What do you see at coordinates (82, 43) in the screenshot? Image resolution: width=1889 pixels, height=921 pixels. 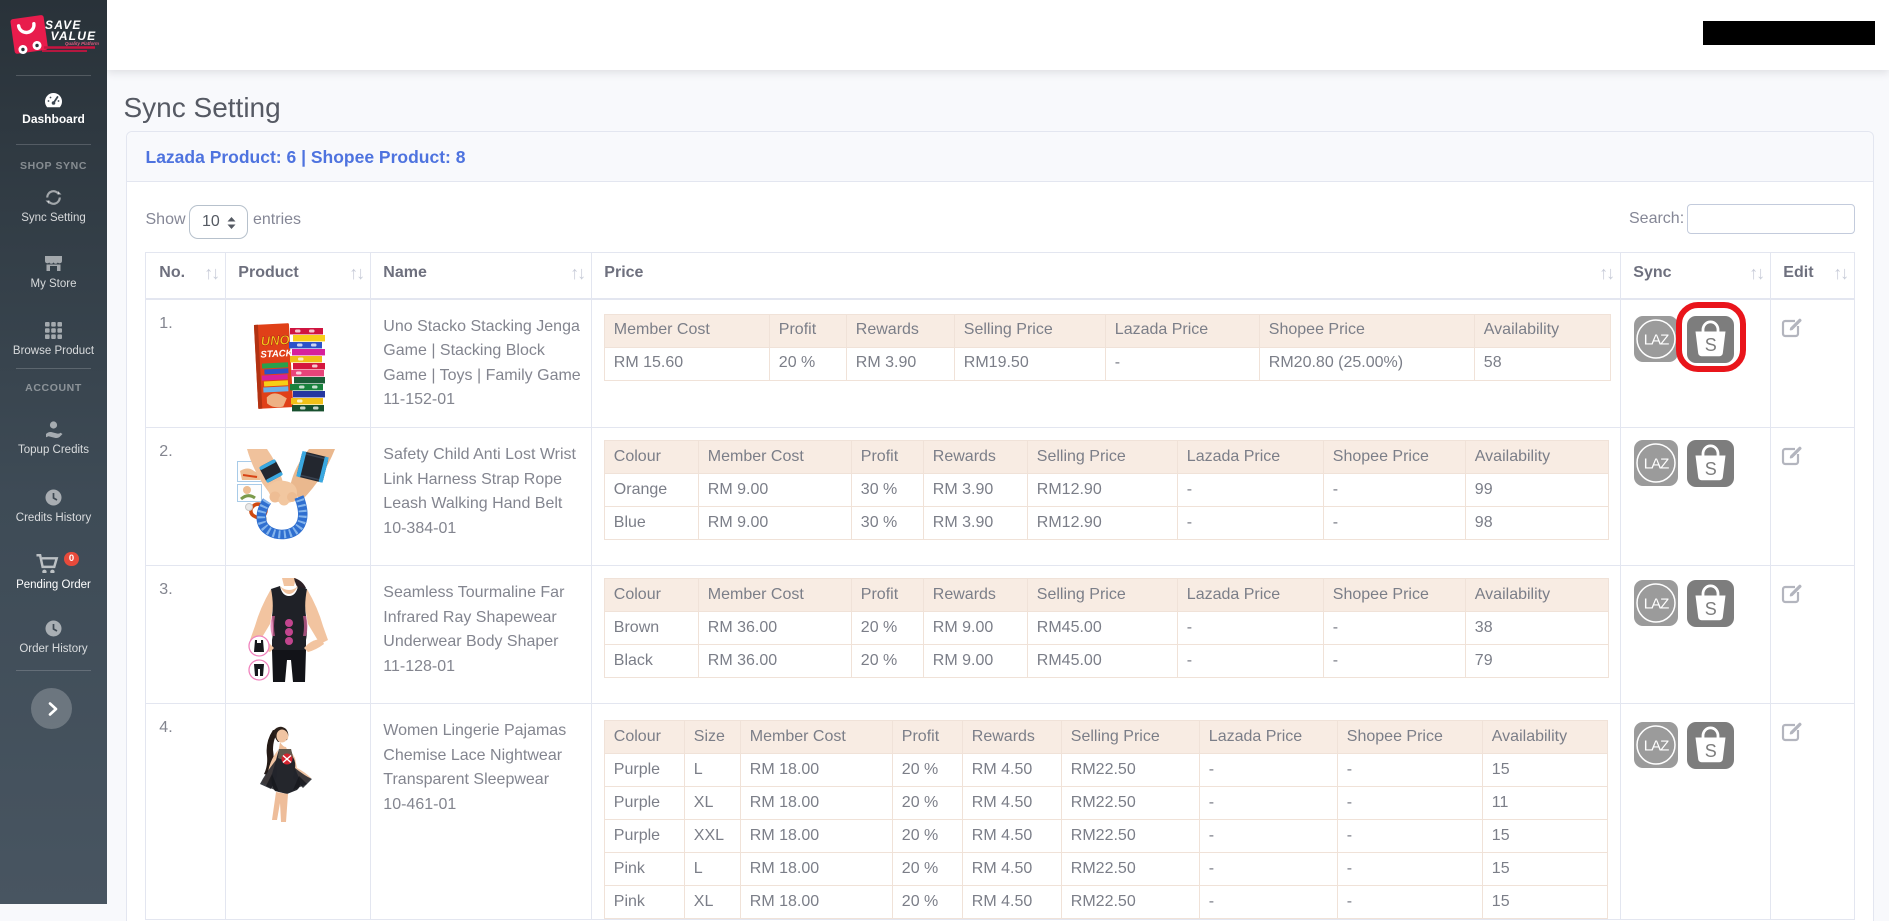 I see `svg-text: Quality Platform` at bounding box center [82, 43].